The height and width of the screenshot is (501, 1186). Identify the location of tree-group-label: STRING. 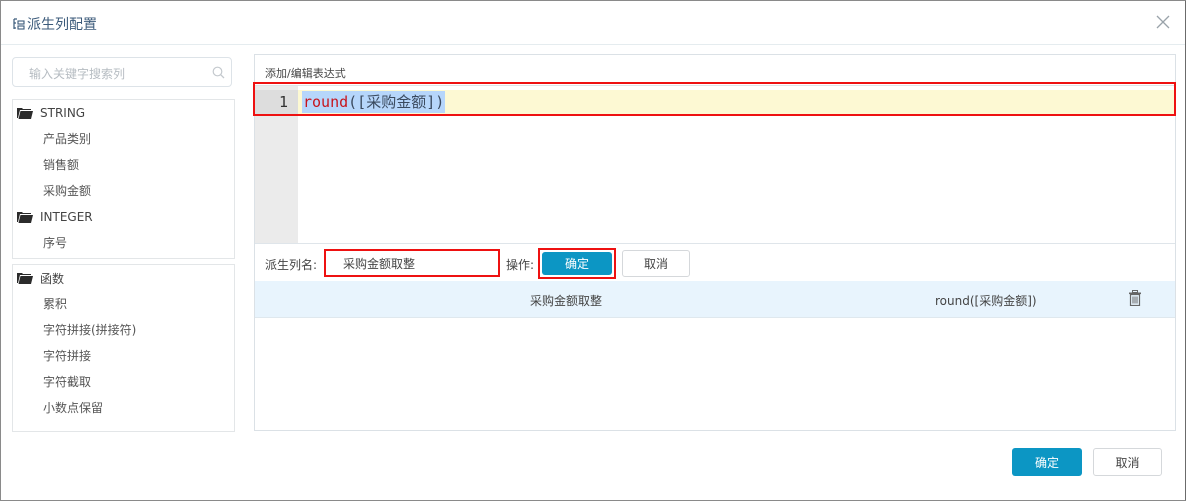
(63, 113).